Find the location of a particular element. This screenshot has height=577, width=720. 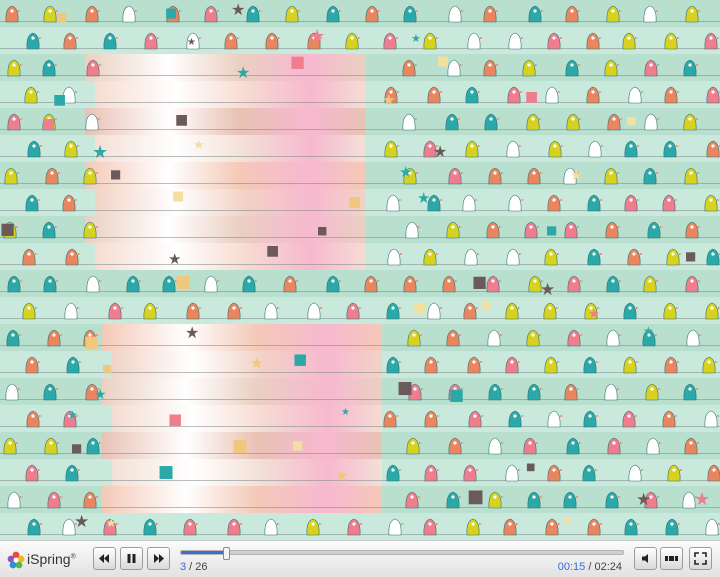

layout-button is located at coordinates (671, 558).